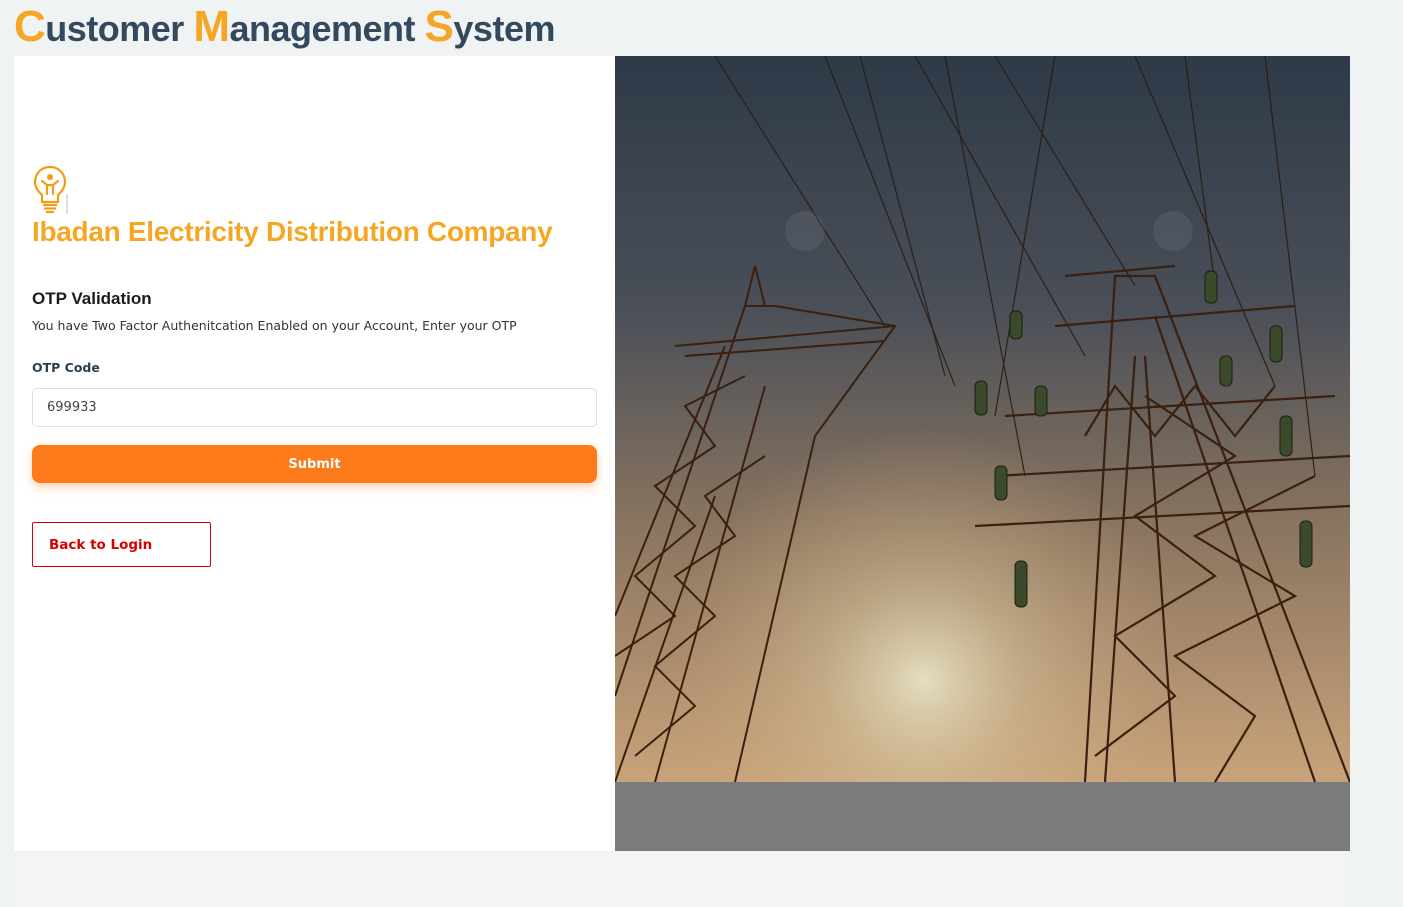 The image size is (1403, 907). What do you see at coordinates (30, 26) in the screenshot?
I see `title-initial-c: C` at bounding box center [30, 26].